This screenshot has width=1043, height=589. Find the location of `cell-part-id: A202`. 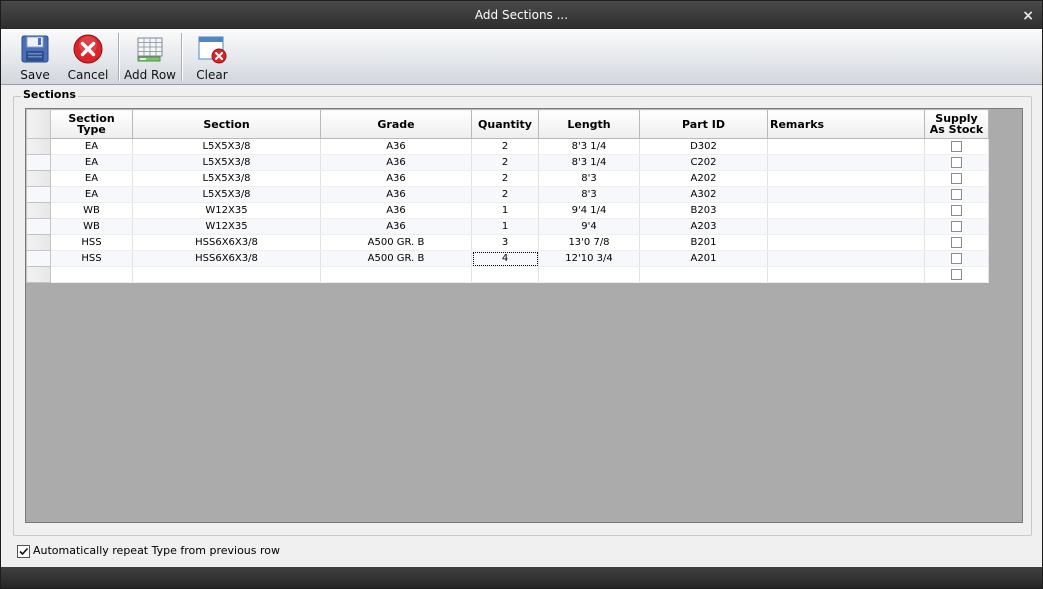

cell-part-id: A202 is located at coordinates (703, 178).